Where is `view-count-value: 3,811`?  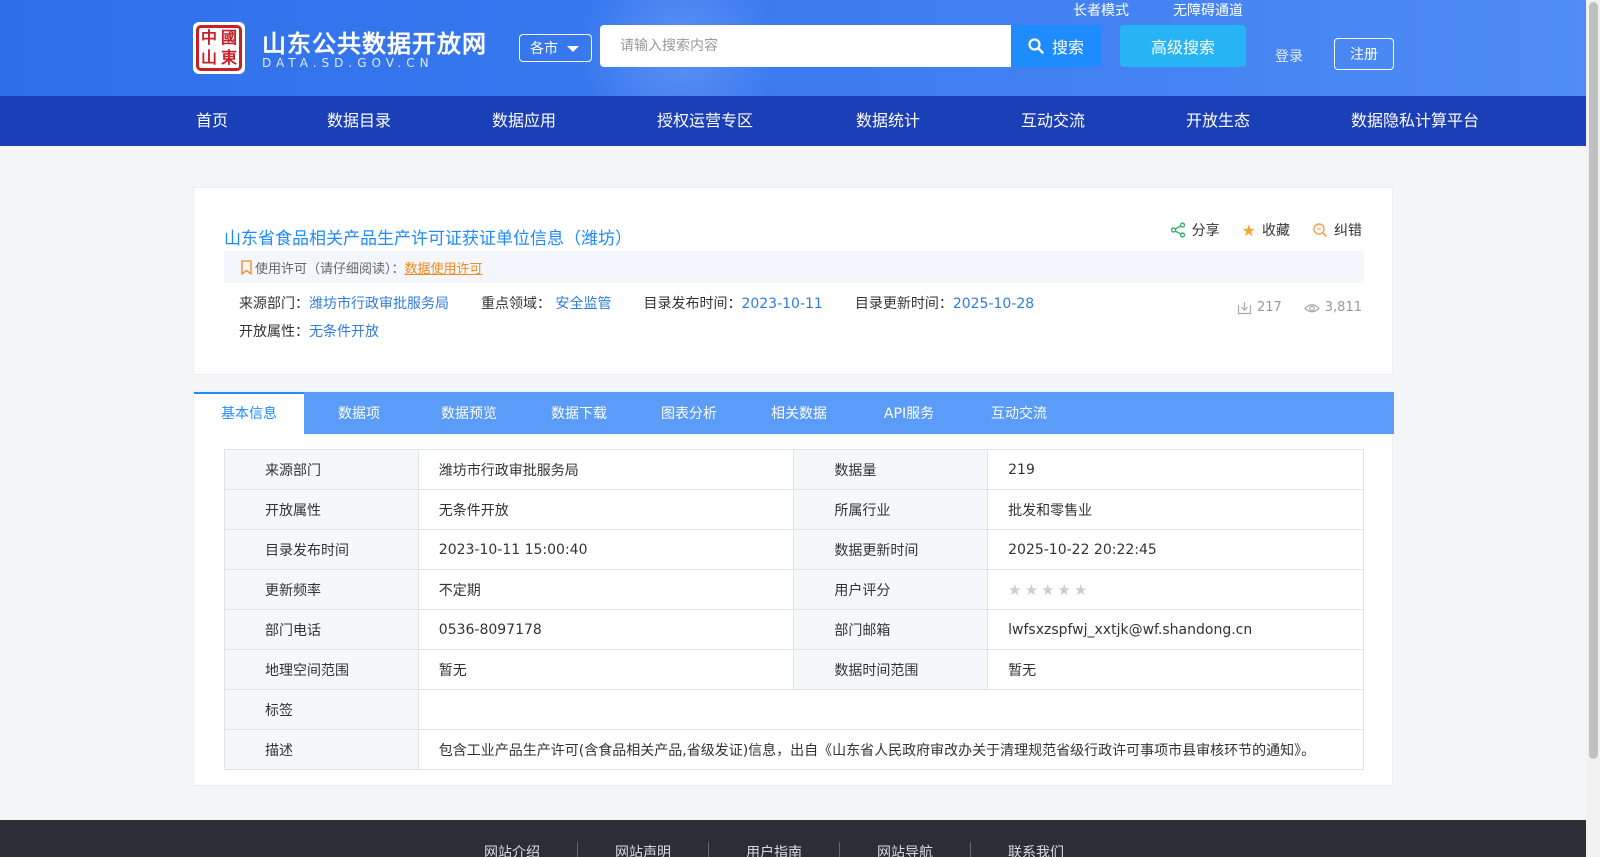
view-count-value: 3,811 is located at coordinates (1343, 307).